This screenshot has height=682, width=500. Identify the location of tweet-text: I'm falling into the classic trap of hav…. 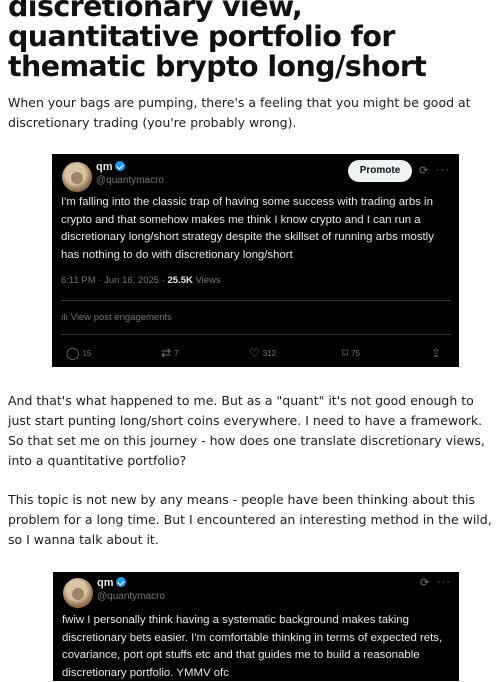
(247, 228).